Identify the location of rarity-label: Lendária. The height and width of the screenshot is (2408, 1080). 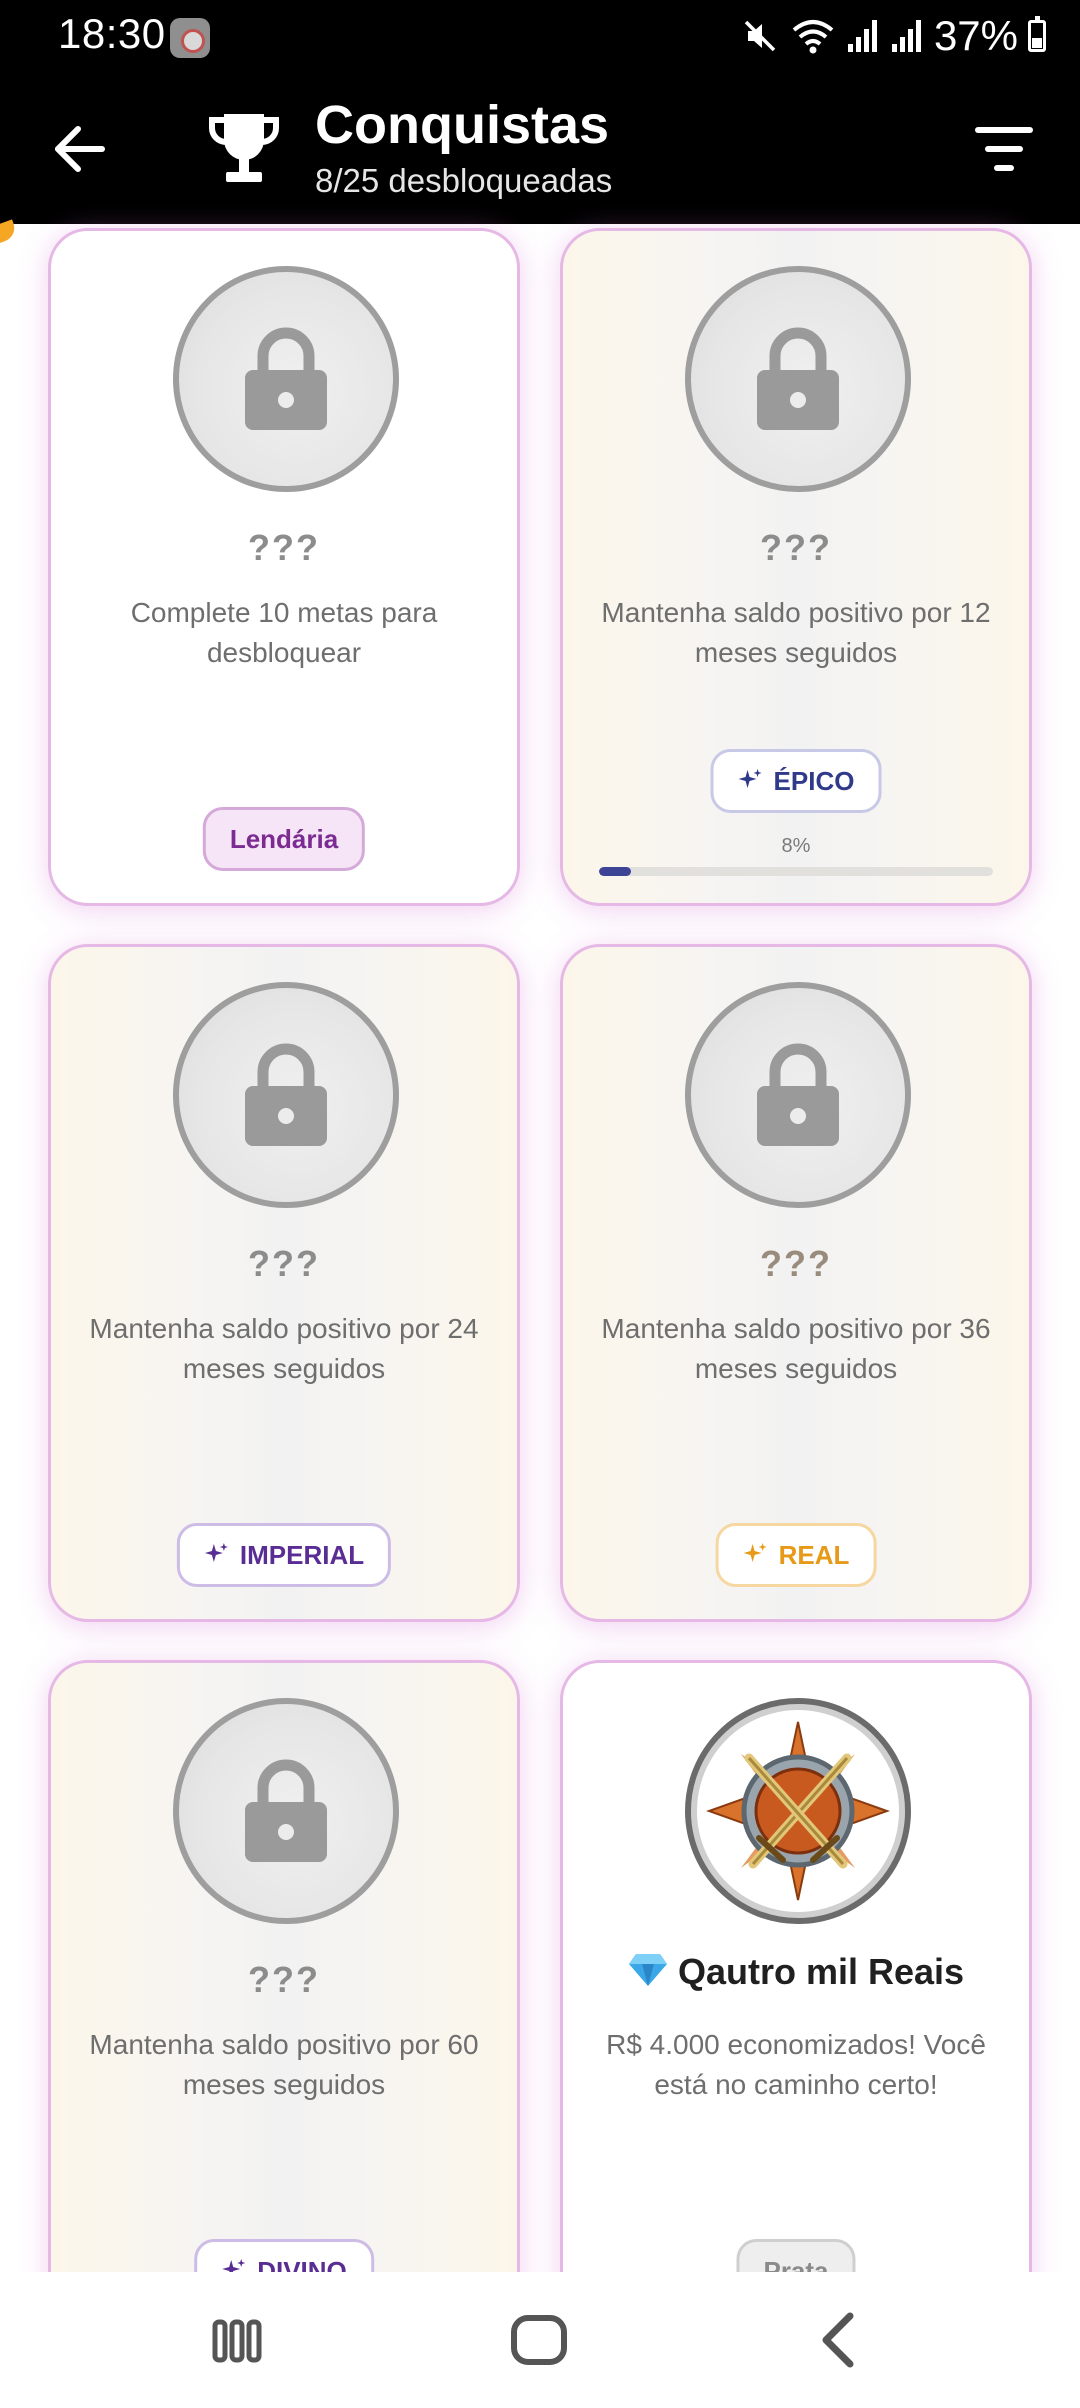
(284, 838).